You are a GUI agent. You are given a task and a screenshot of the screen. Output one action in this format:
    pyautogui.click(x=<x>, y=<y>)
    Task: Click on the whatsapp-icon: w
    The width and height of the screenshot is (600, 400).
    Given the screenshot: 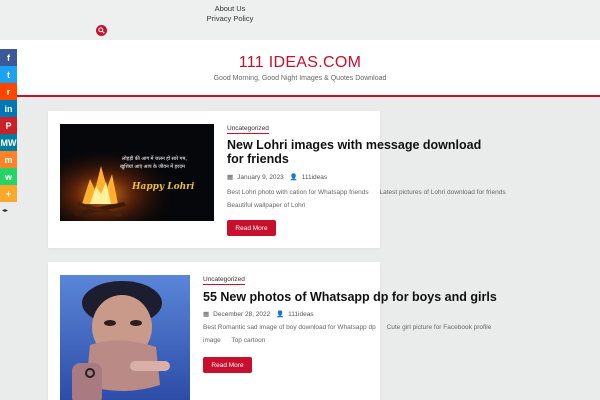 What is the action you would take?
    pyautogui.click(x=8, y=176)
    